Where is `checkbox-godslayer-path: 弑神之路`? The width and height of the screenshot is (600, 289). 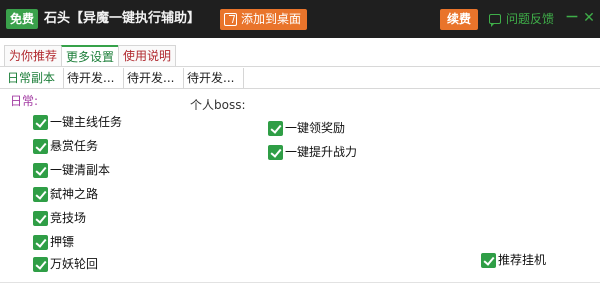
checkbox-godslayer-path: 弑神之路 is located at coordinates (65, 194).